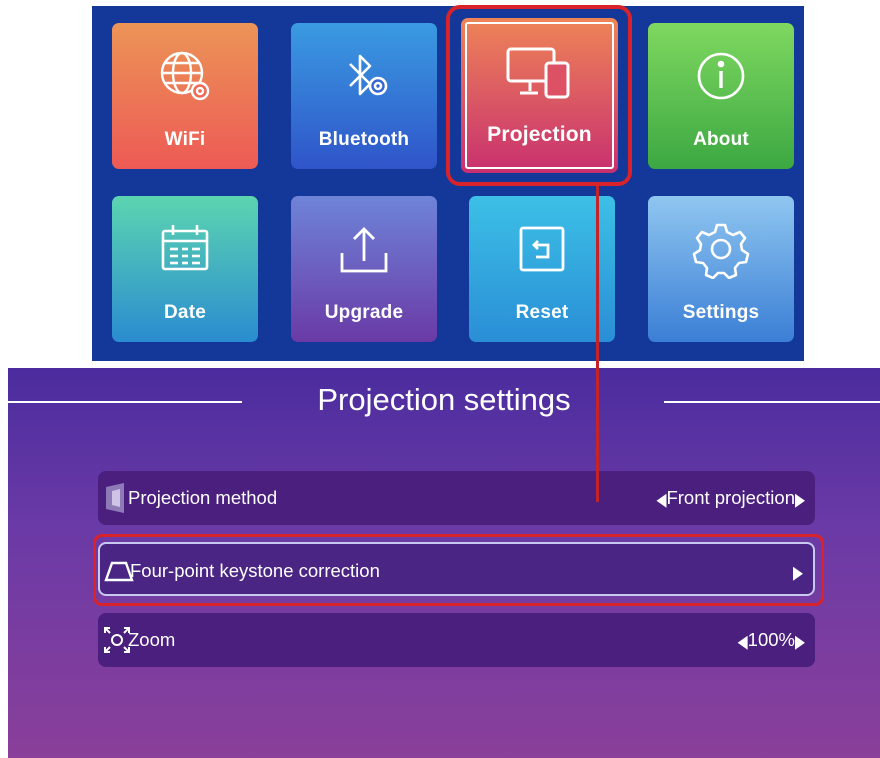 Image resolution: width=880 pixels, height=758 pixels. I want to click on keystone-highlight-box, so click(458, 570).